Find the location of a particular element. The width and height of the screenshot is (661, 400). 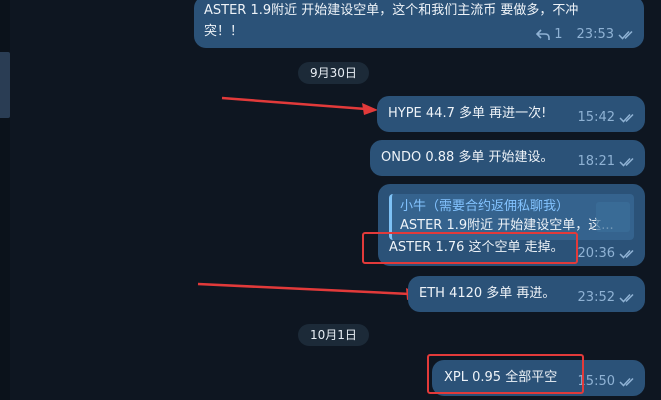

message-time: 18:21 is located at coordinates (596, 161).